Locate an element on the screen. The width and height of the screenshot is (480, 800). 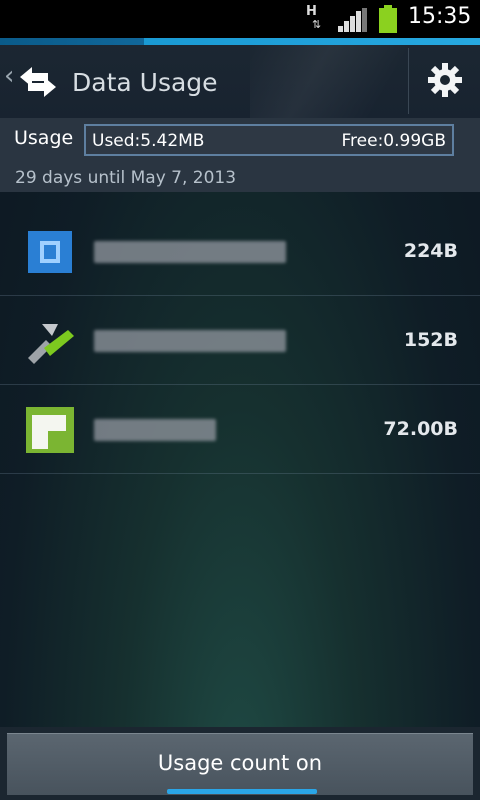
action-bar: ‹ Data Usage is located at coordinates (240, 78).